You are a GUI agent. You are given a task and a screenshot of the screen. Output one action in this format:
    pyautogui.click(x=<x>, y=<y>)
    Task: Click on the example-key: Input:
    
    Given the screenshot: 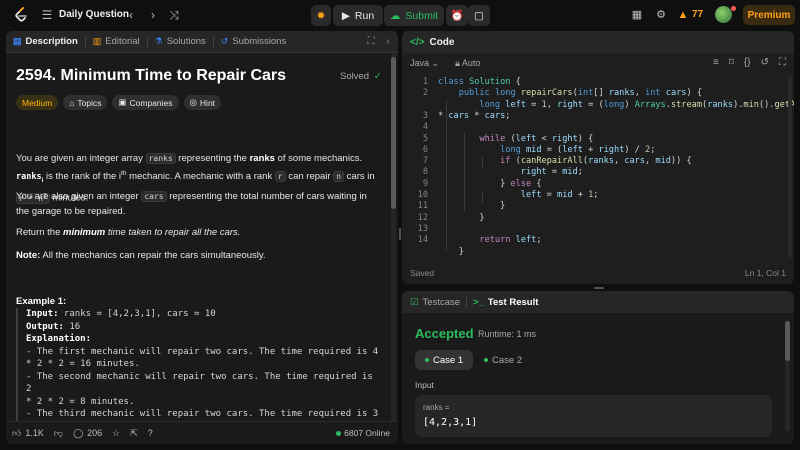 What is the action you would take?
    pyautogui.click(x=42, y=314)
    